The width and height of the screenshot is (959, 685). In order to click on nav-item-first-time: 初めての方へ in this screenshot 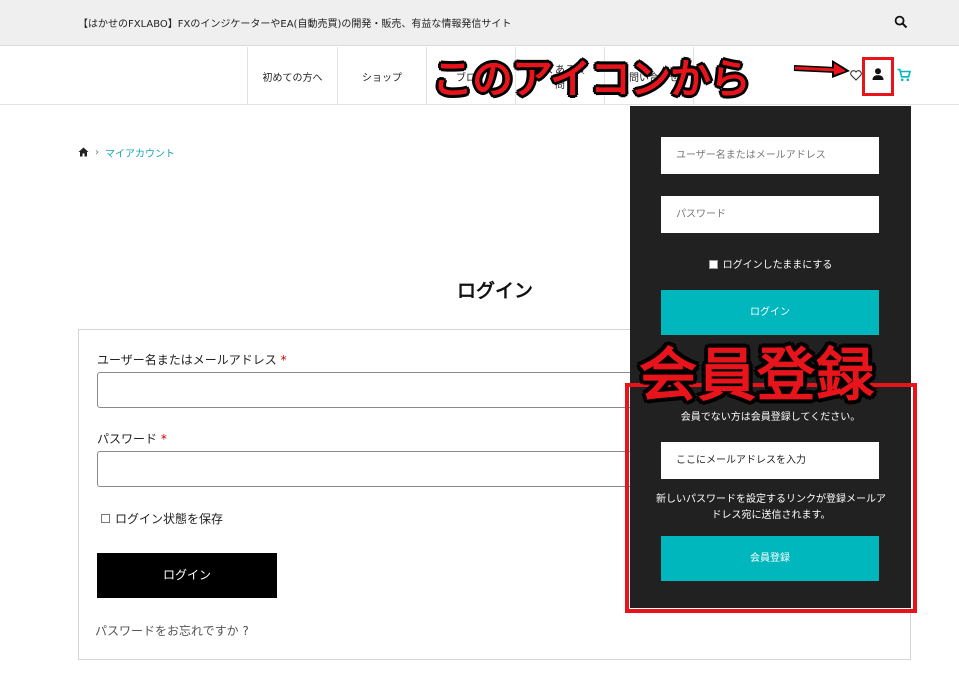, I will do `click(292, 76)`.